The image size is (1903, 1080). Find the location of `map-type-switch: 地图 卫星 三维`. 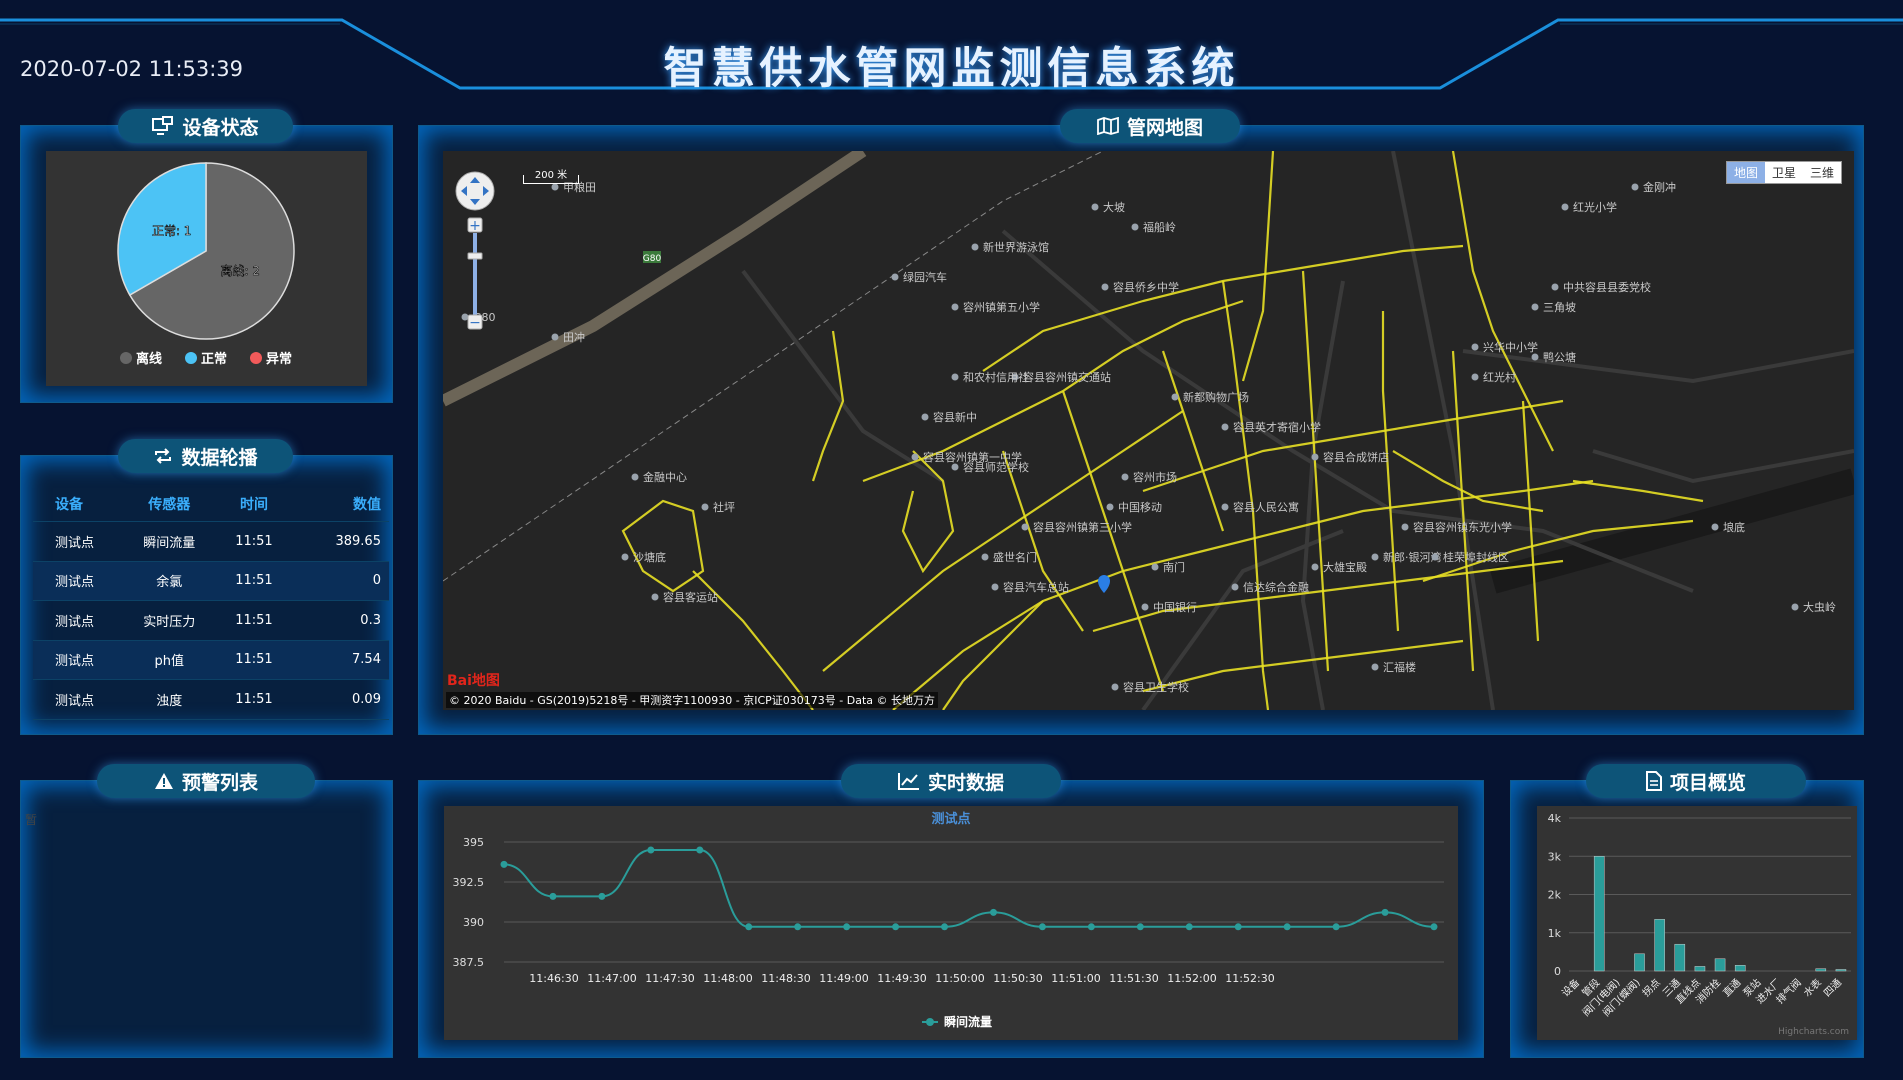

map-type-switch: 地图 卫星 三维 is located at coordinates (1783, 172).